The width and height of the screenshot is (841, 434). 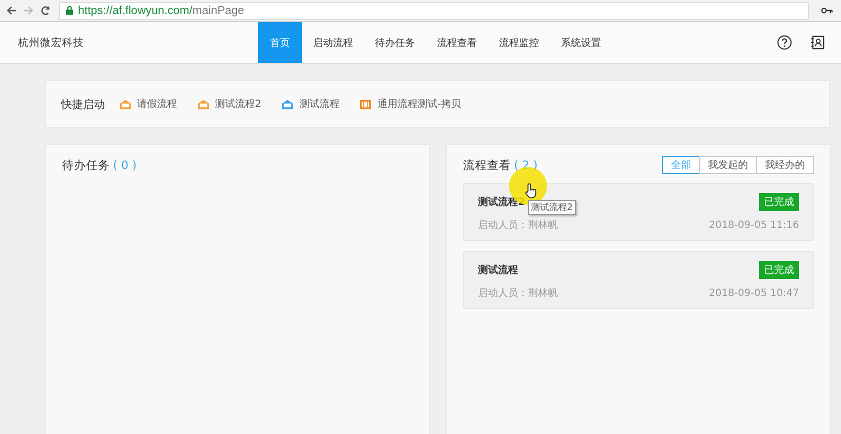 What do you see at coordinates (457, 42) in the screenshot?
I see `nav-tab: 流程查看` at bounding box center [457, 42].